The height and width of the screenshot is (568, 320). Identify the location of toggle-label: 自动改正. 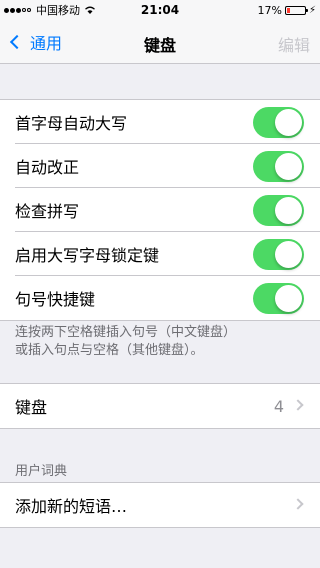
(47, 167).